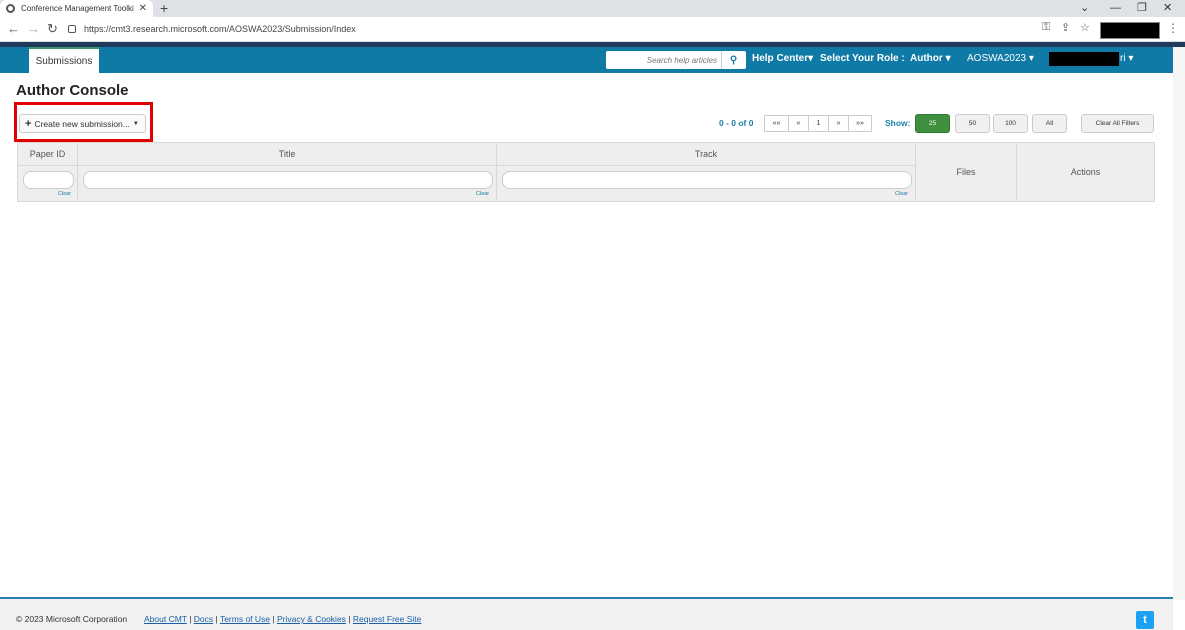  I want to click on key-icon: ⚿, so click(1046, 27).